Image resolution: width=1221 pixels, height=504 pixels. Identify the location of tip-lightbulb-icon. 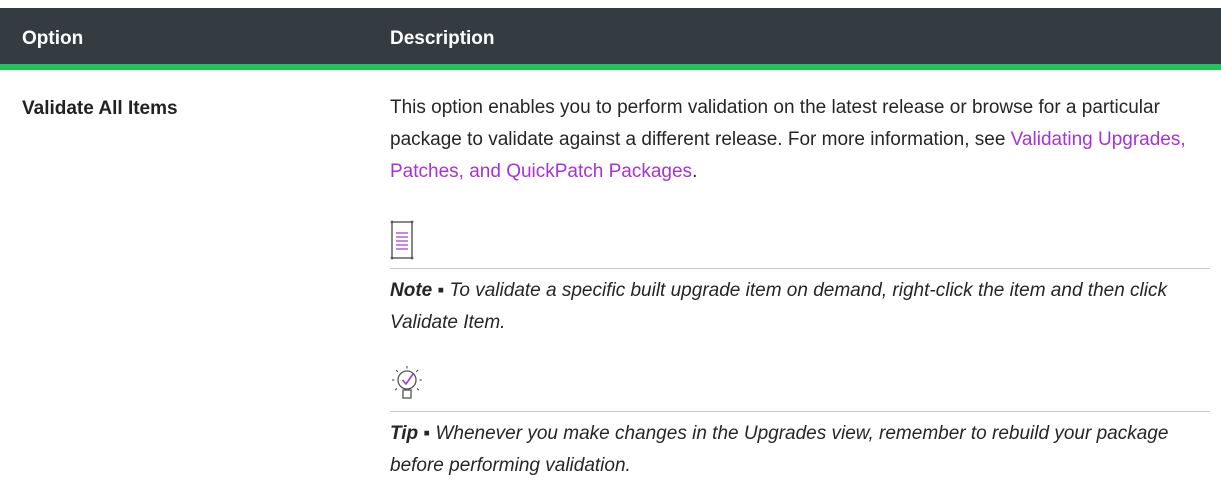
(407, 382).